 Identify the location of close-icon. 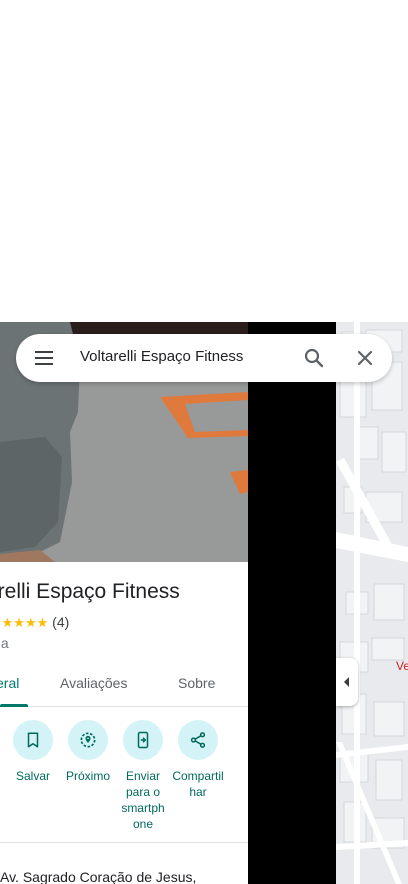
(365, 358).